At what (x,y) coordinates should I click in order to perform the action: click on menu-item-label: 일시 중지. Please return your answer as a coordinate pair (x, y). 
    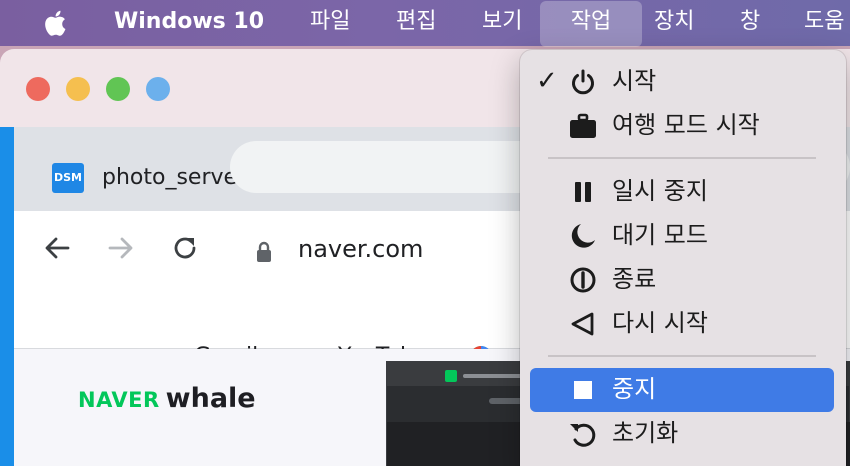
    Looking at the image, I should click on (660, 191).